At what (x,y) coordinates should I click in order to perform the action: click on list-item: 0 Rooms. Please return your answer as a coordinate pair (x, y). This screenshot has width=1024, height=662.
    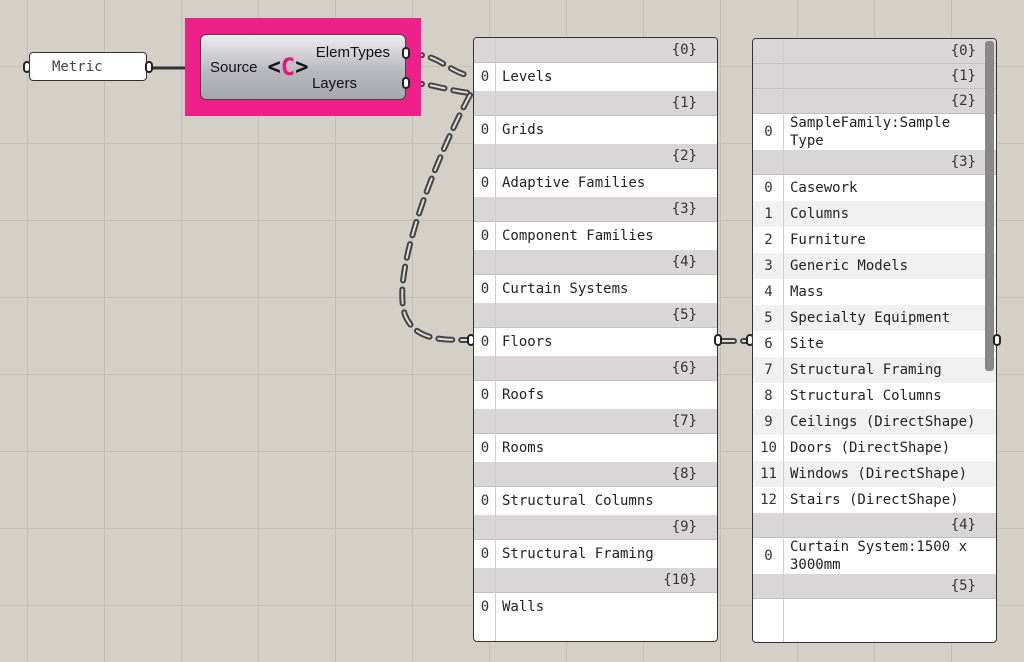
    Looking at the image, I should click on (595, 448).